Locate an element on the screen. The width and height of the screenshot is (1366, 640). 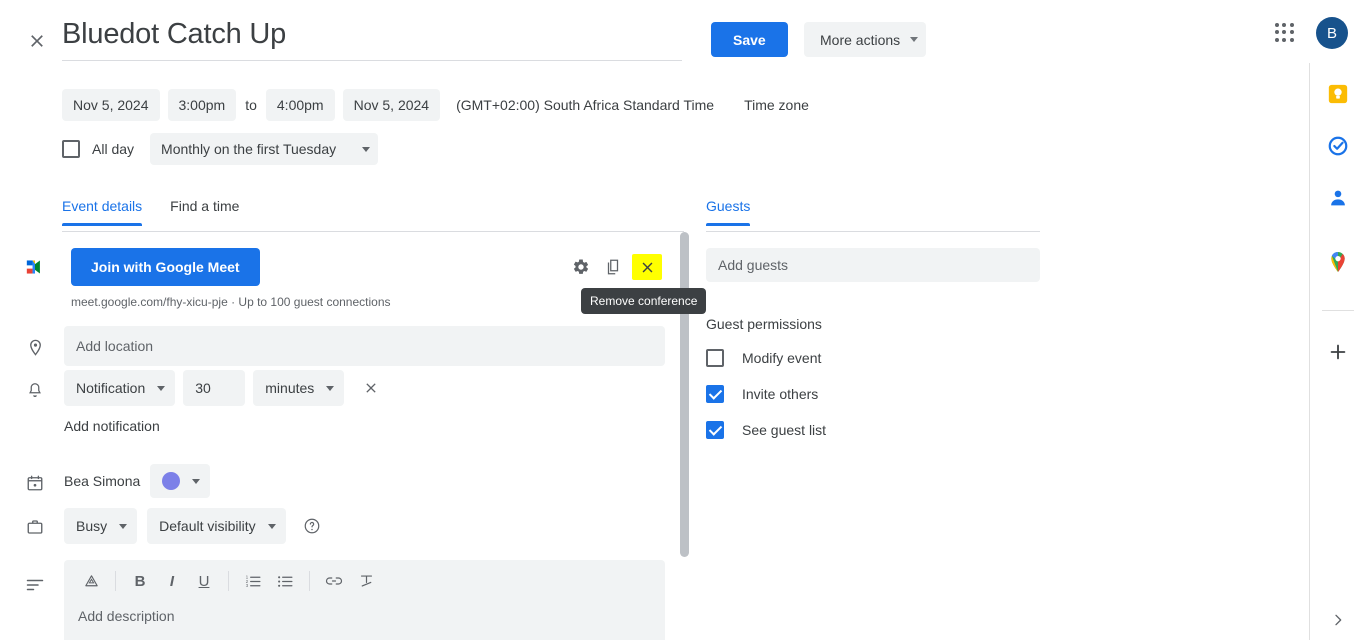
permission-modify-event: Modify event is located at coordinates (763, 358).